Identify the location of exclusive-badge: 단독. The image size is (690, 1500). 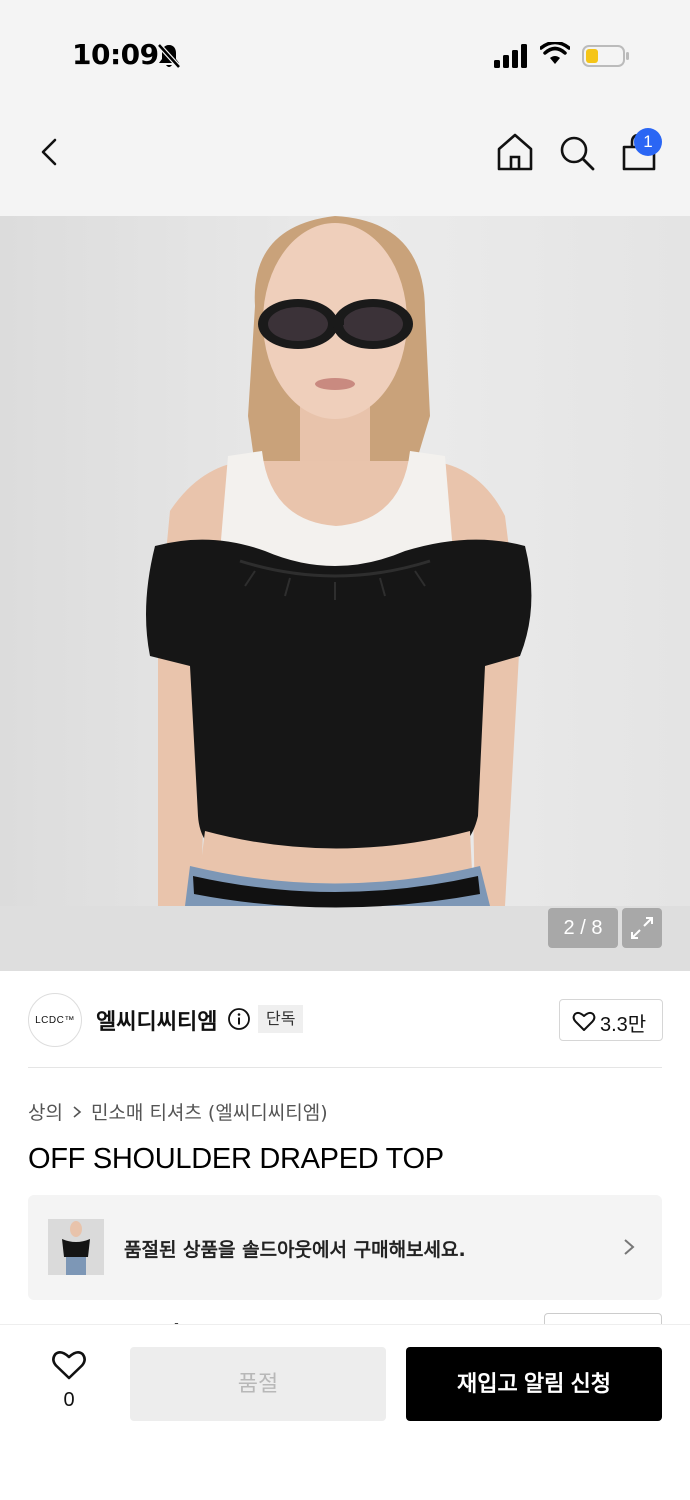
(281, 1019).